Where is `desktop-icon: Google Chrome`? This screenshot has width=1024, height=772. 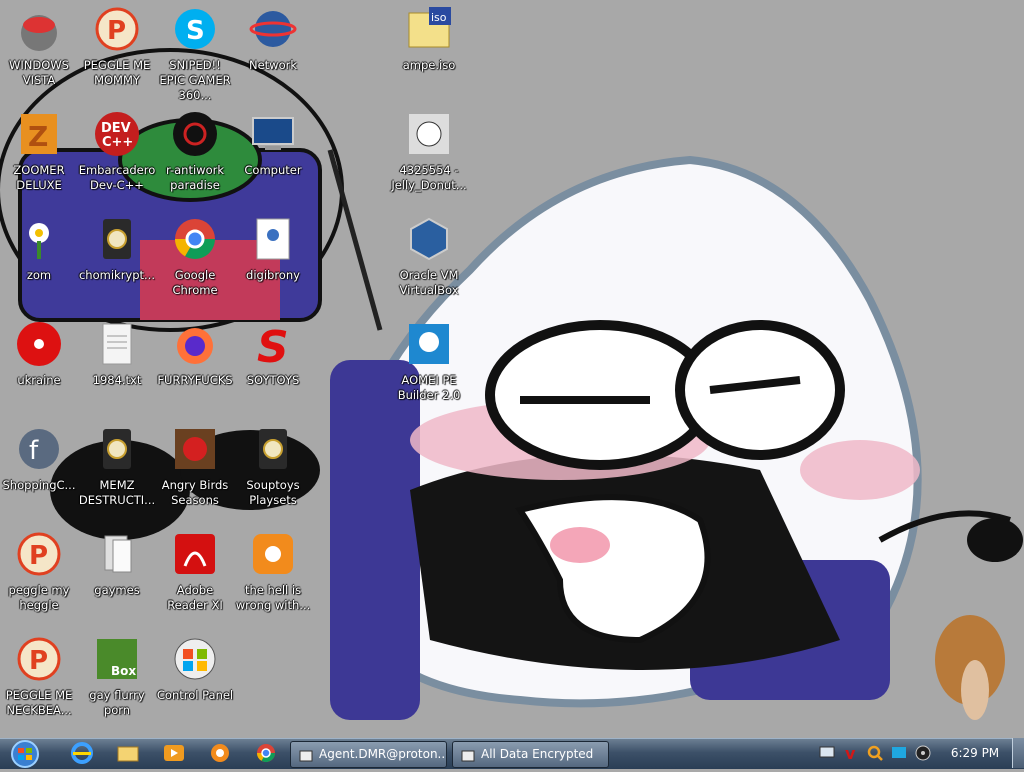 desktop-icon: Google Chrome is located at coordinates (195, 262).